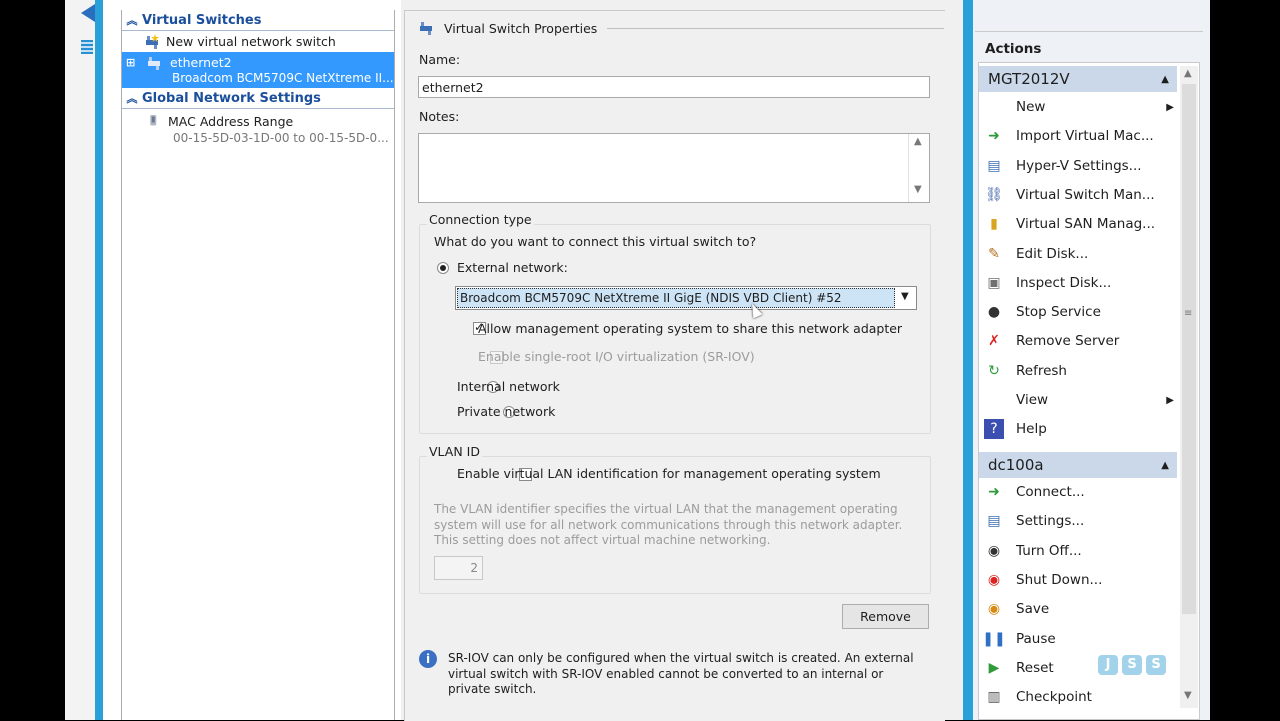 This screenshot has height=721, width=1280. What do you see at coordinates (512, 267) in the screenshot?
I see `external-network-label: External network:` at bounding box center [512, 267].